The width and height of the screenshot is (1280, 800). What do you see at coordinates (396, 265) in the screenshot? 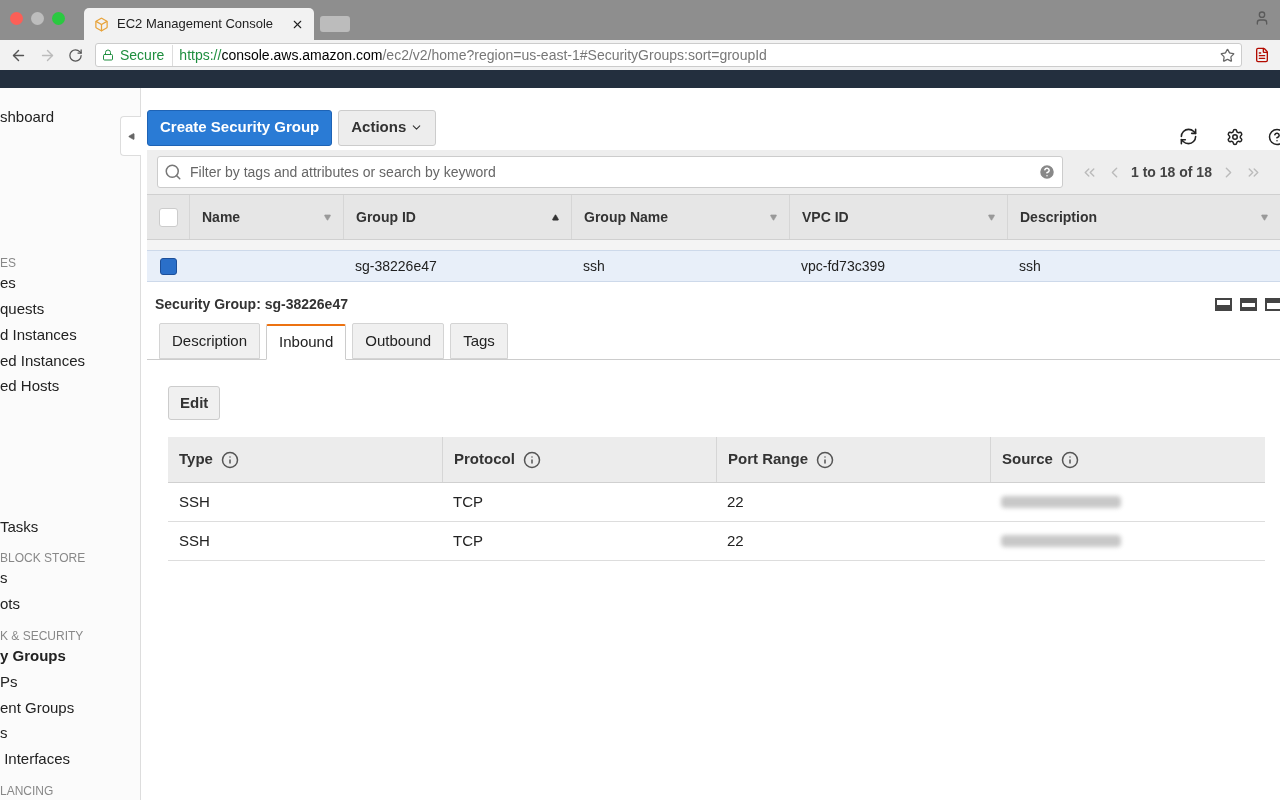
I see `table-cell: sg-38226e47` at bounding box center [396, 265].